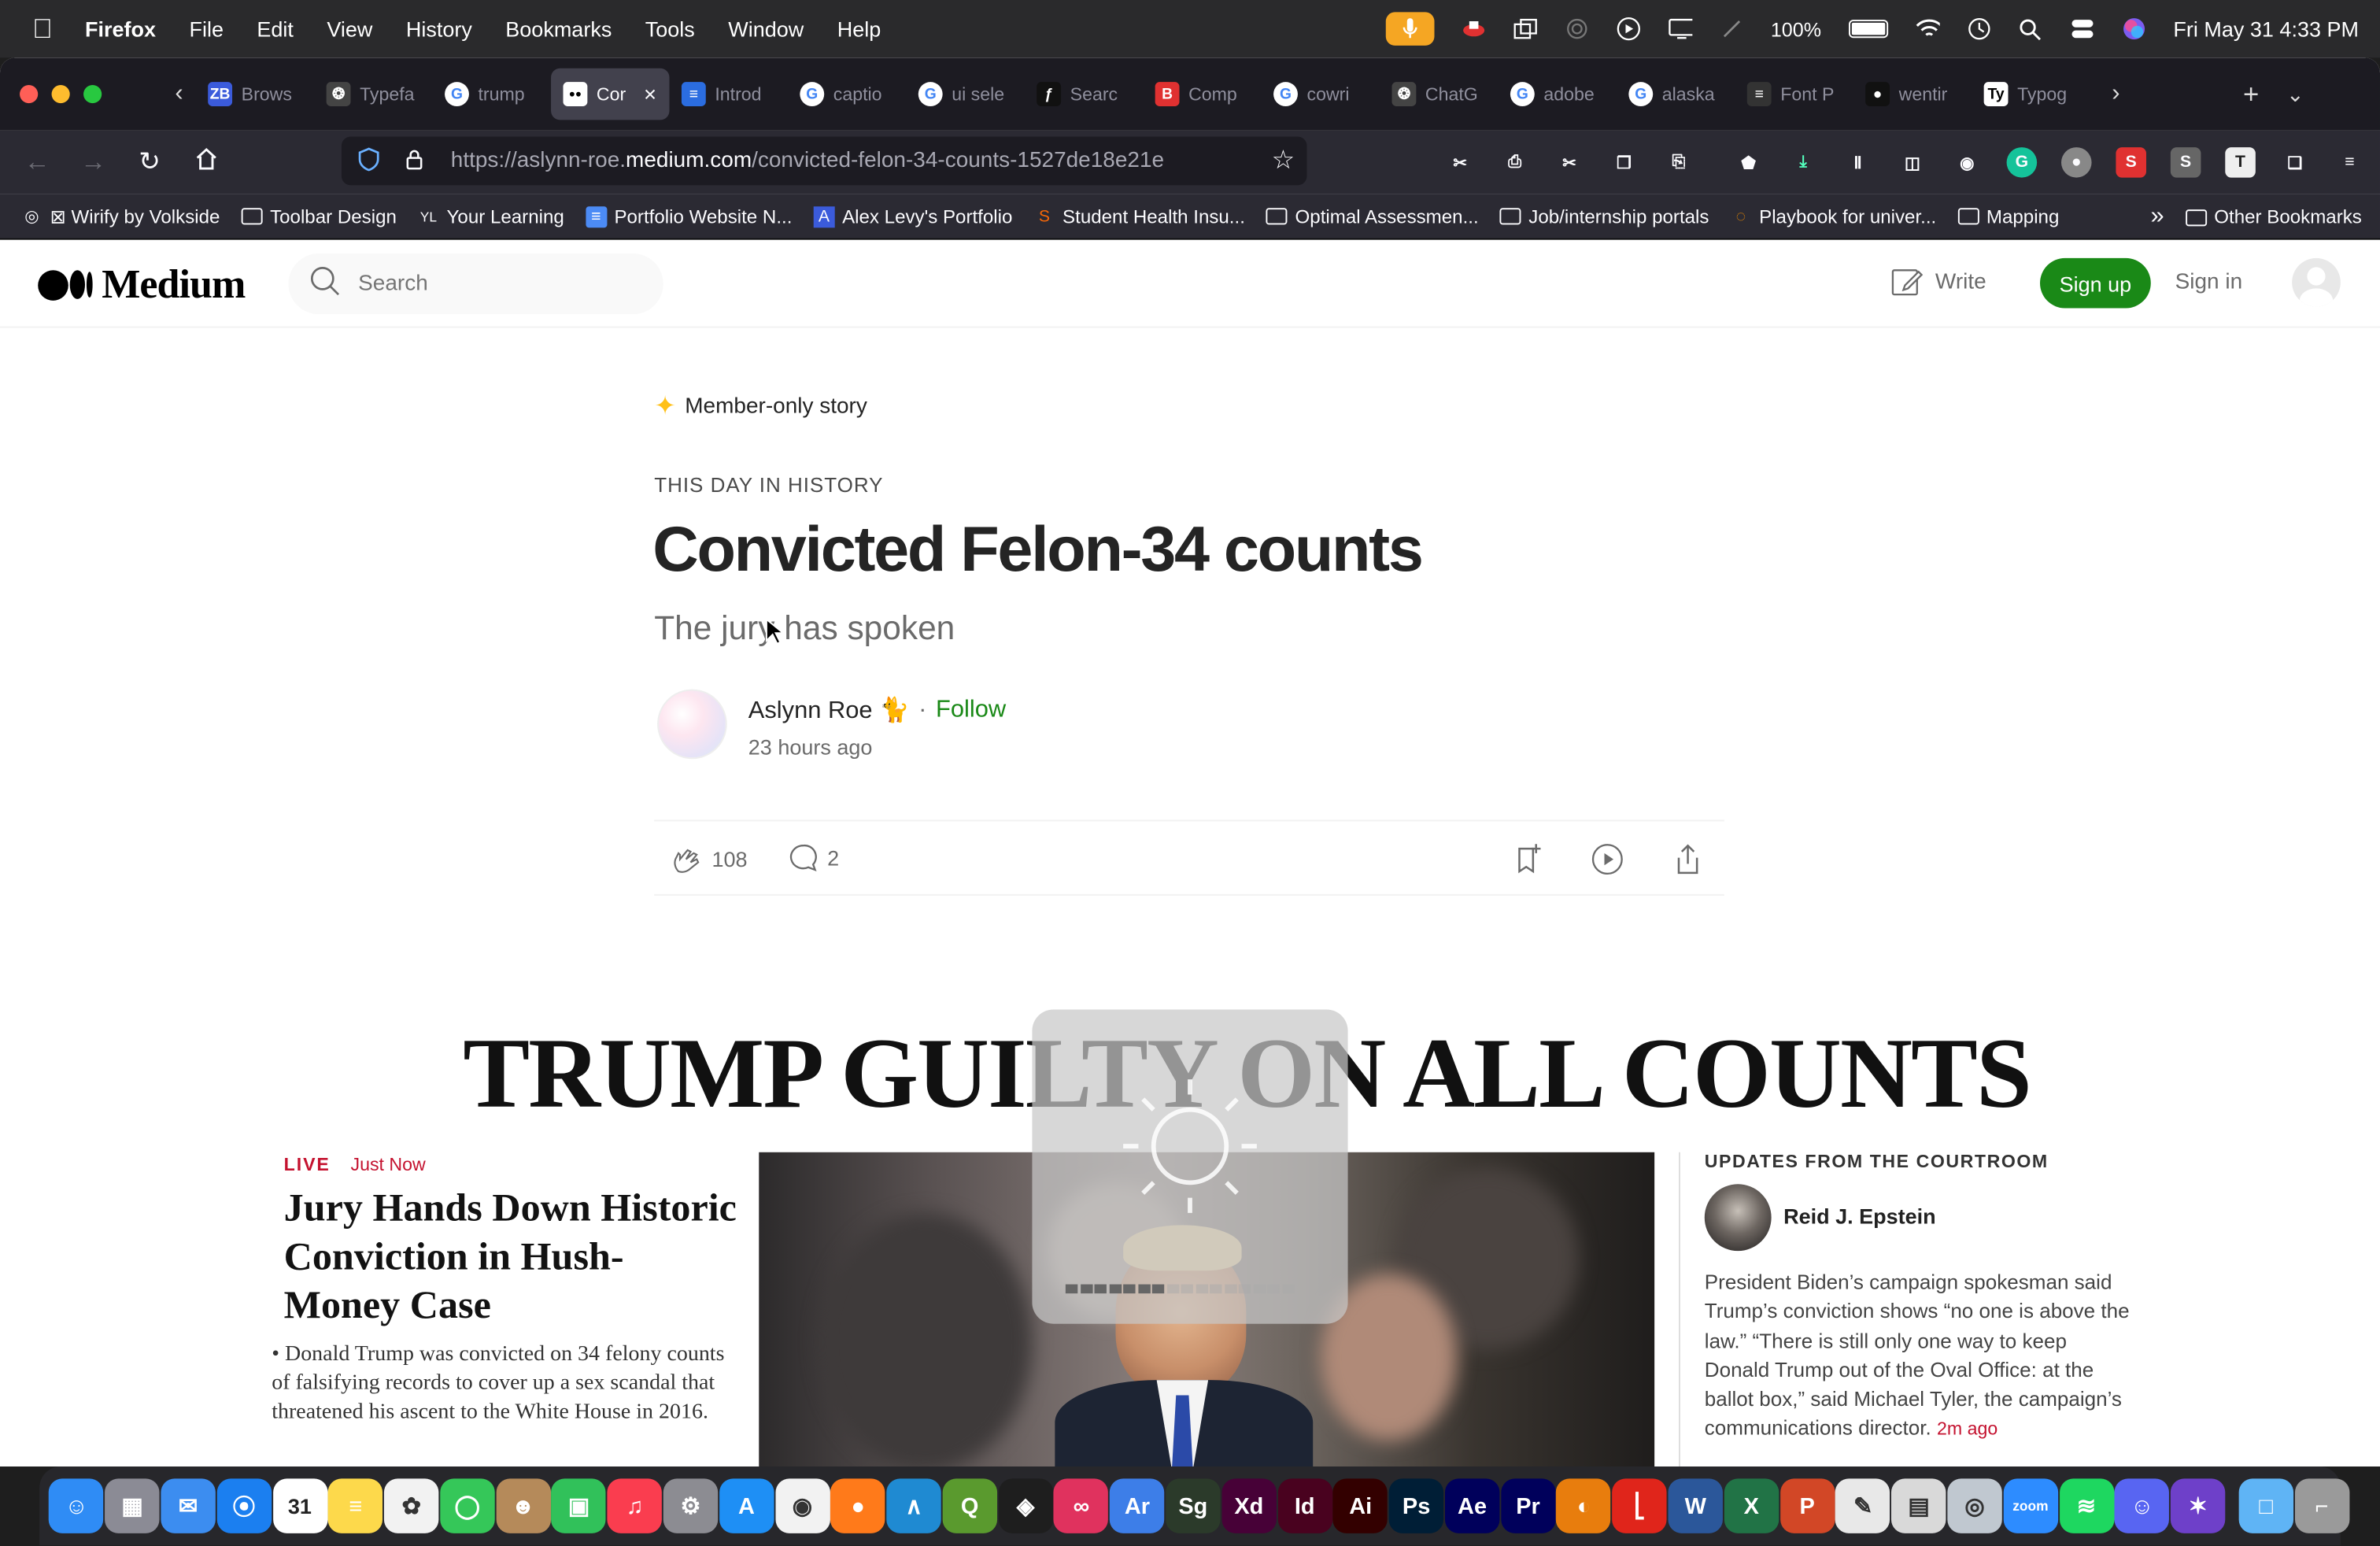  What do you see at coordinates (1514, 163) in the screenshot?
I see `print-icon: ⎙` at bounding box center [1514, 163].